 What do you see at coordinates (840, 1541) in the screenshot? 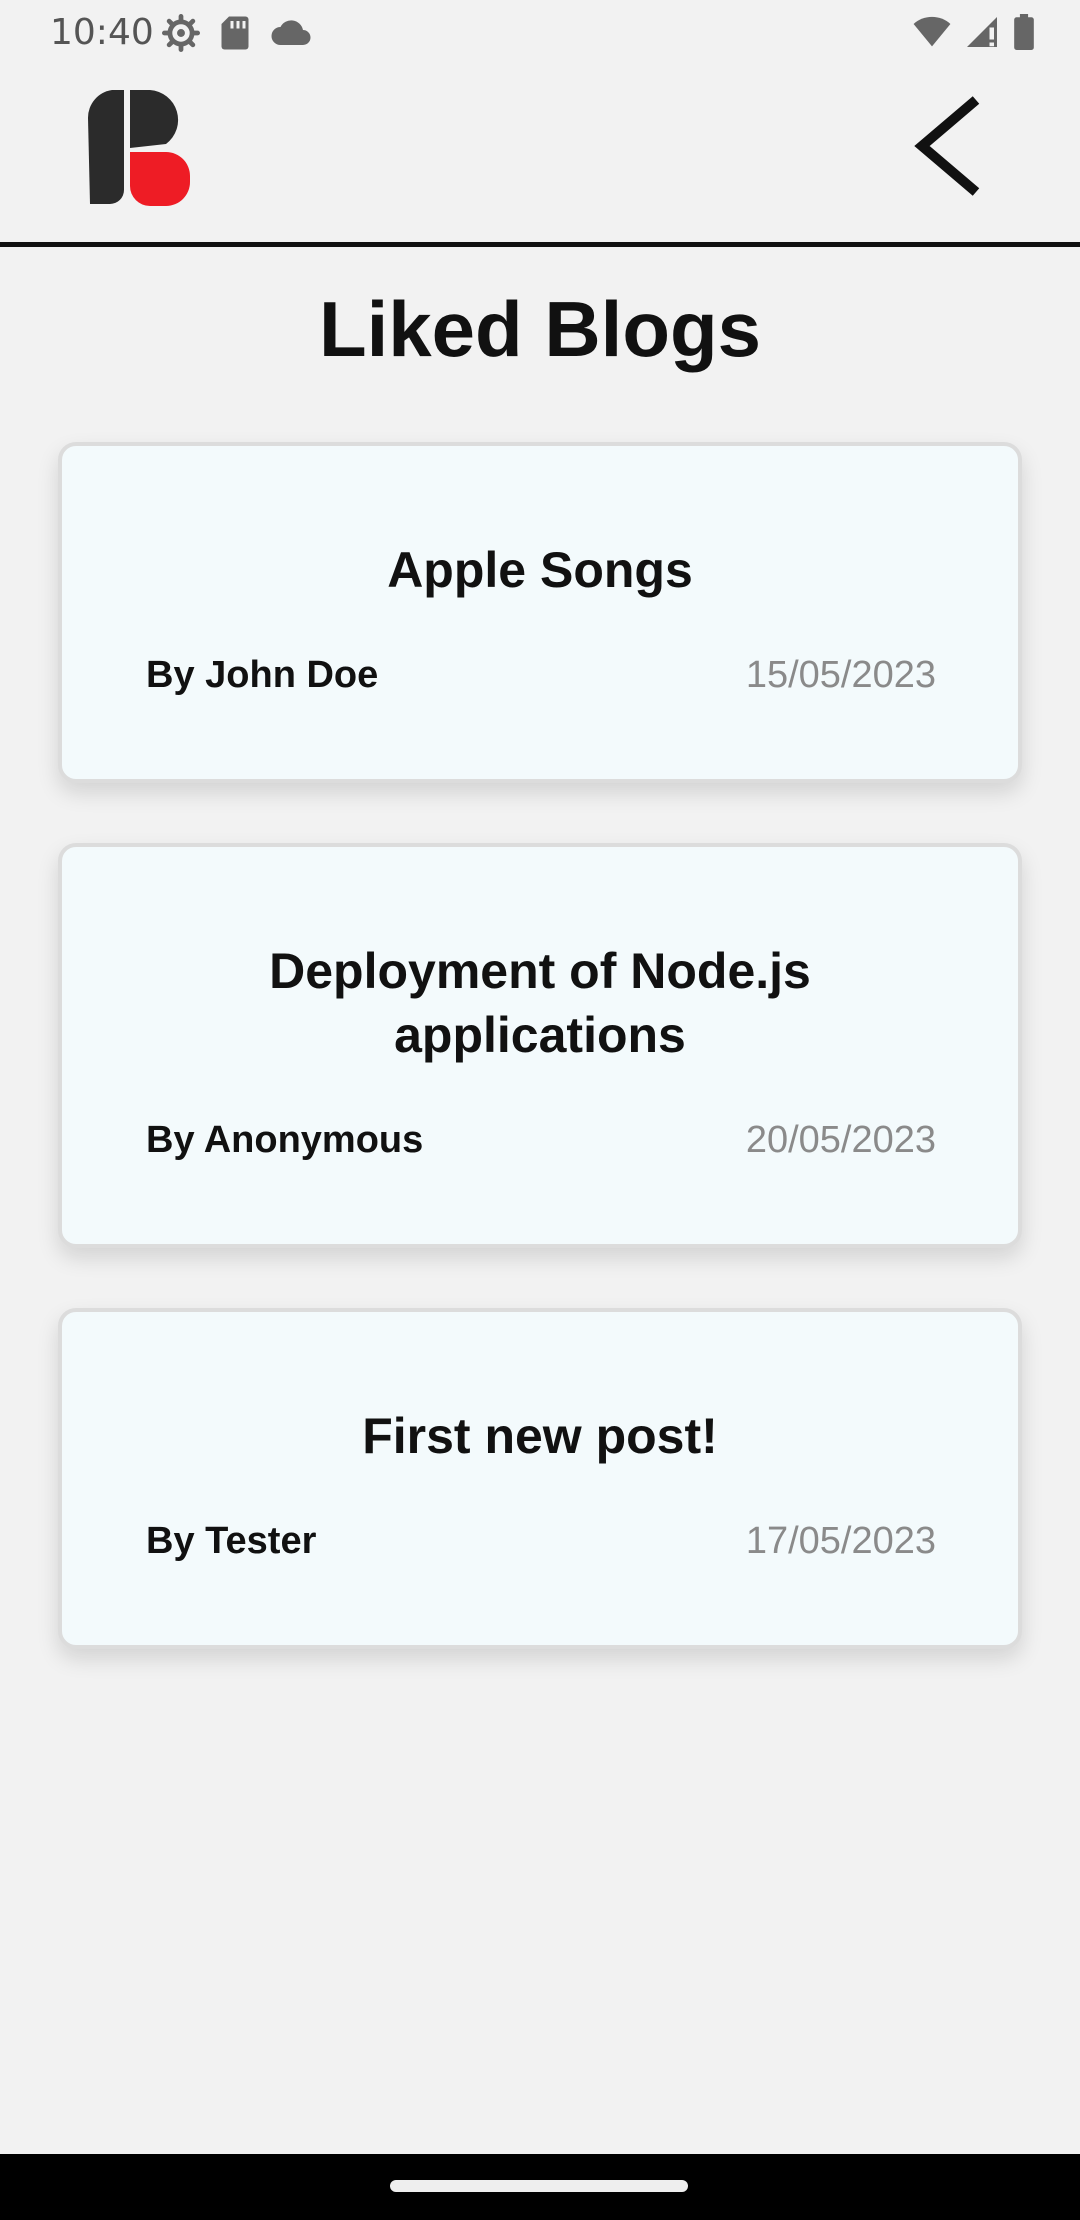
I see `blog-date: 17/05/2023` at bounding box center [840, 1541].